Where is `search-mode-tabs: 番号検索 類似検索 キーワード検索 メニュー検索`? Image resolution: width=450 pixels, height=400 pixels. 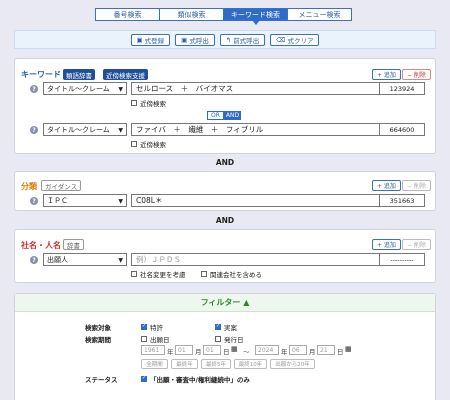 search-mode-tabs: 番号検索 類似検索 キーワード検索 メニュー検索 is located at coordinates (223, 16).